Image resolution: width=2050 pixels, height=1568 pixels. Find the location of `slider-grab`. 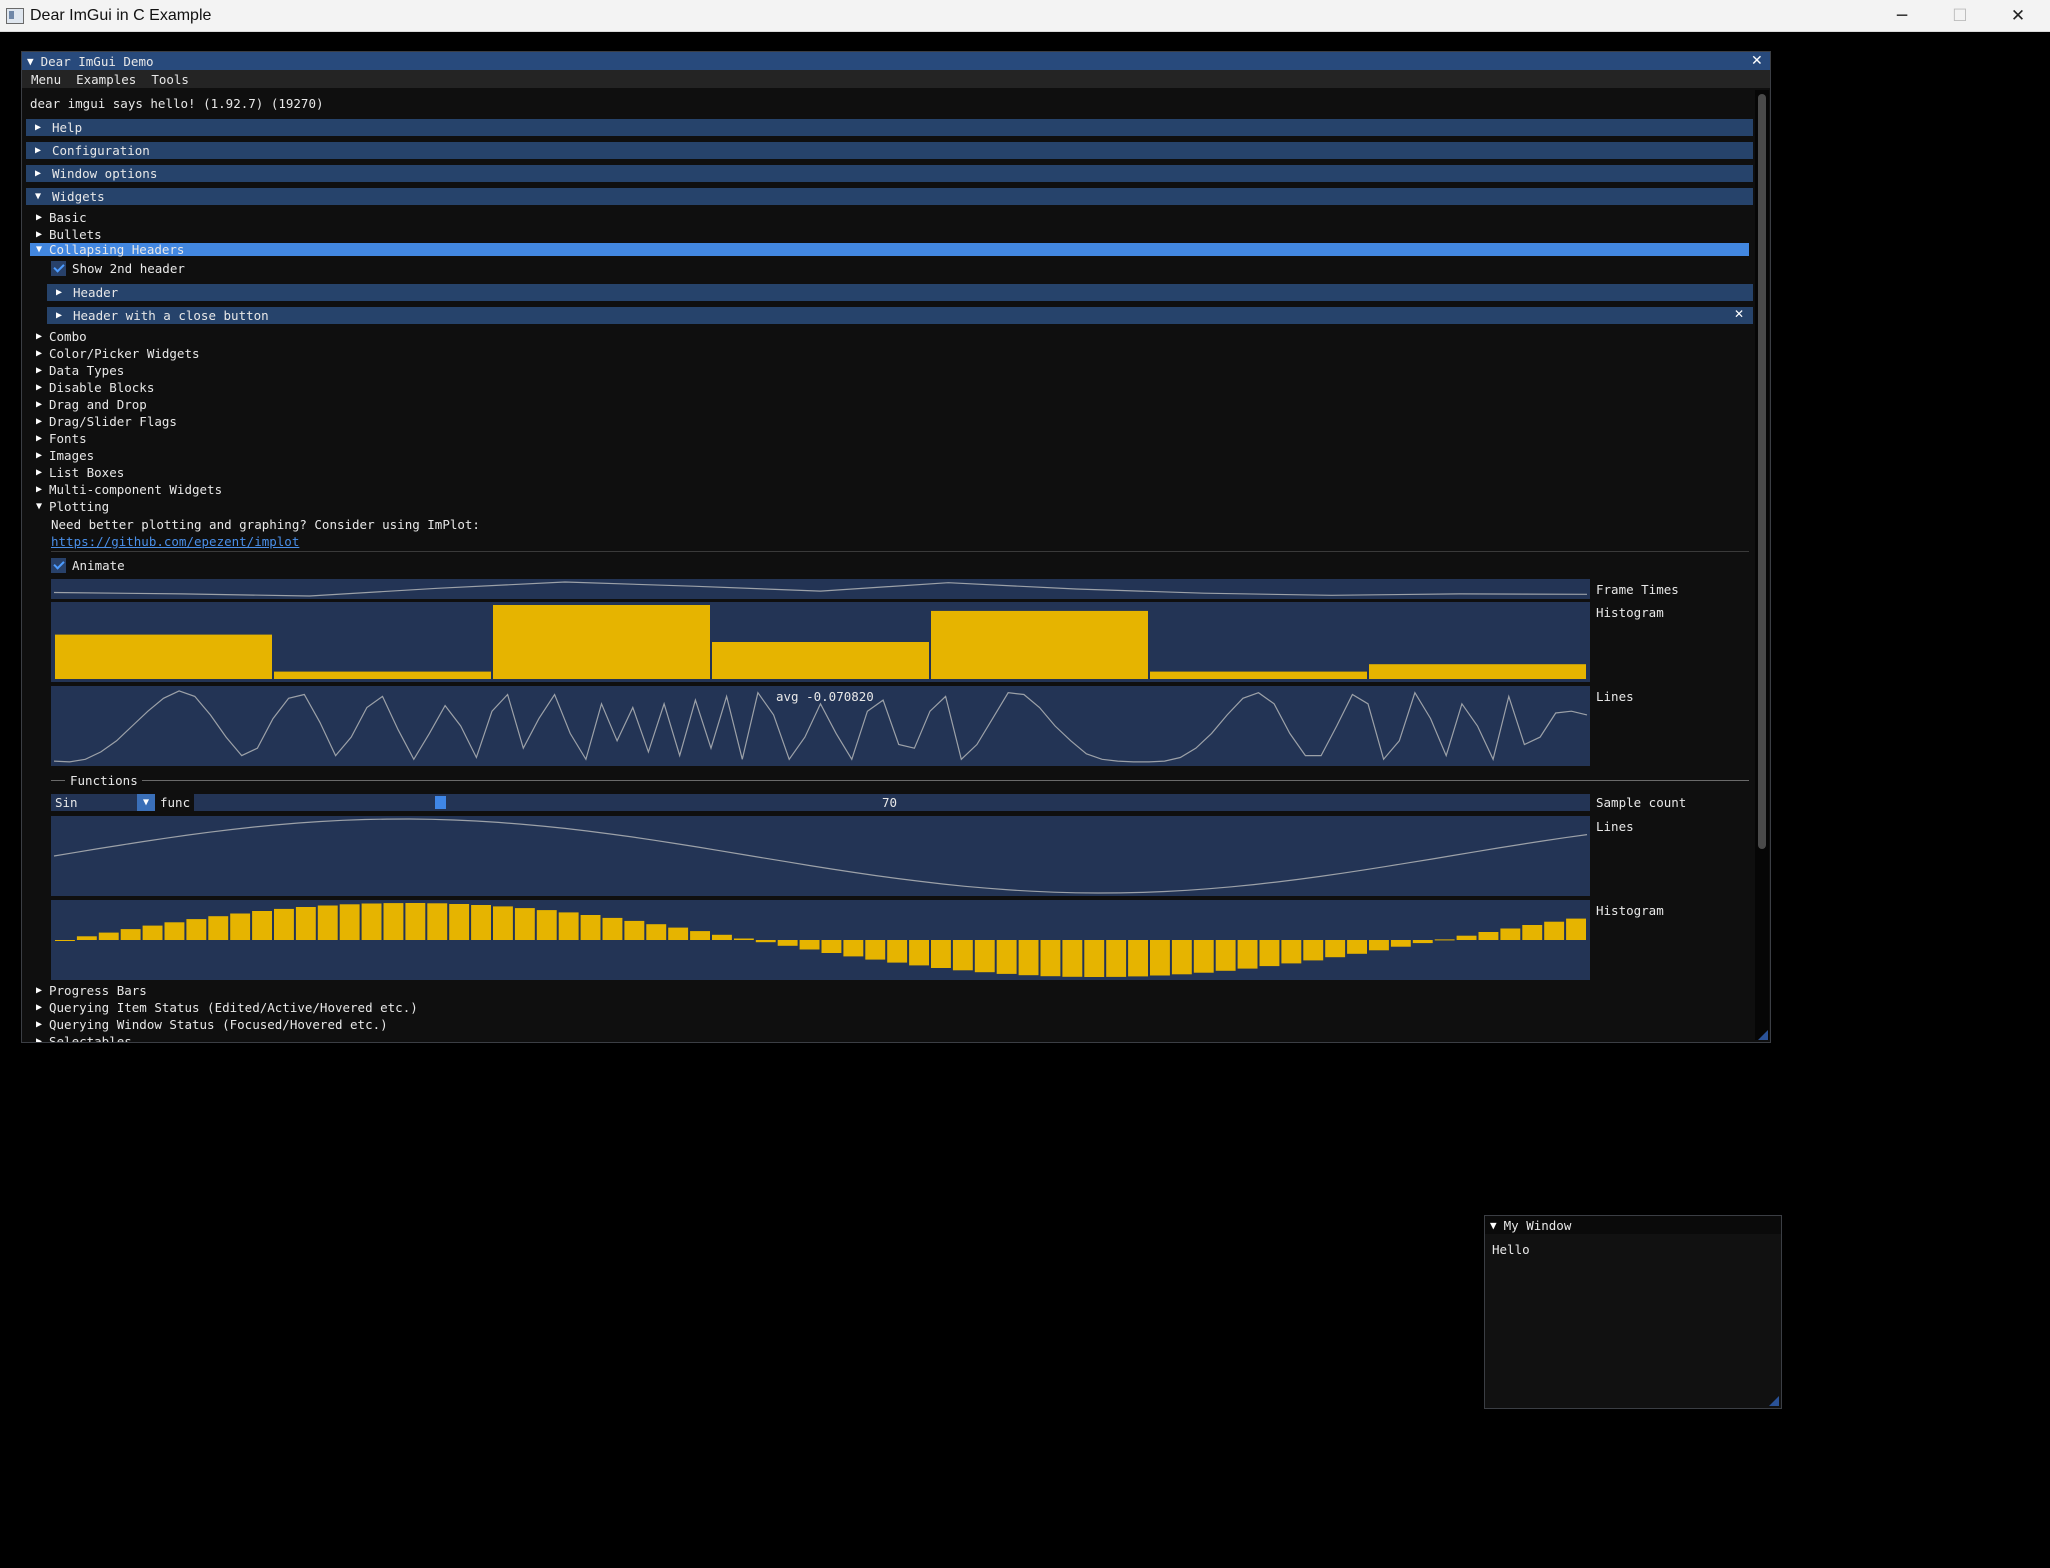

slider-grab is located at coordinates (440, 802).